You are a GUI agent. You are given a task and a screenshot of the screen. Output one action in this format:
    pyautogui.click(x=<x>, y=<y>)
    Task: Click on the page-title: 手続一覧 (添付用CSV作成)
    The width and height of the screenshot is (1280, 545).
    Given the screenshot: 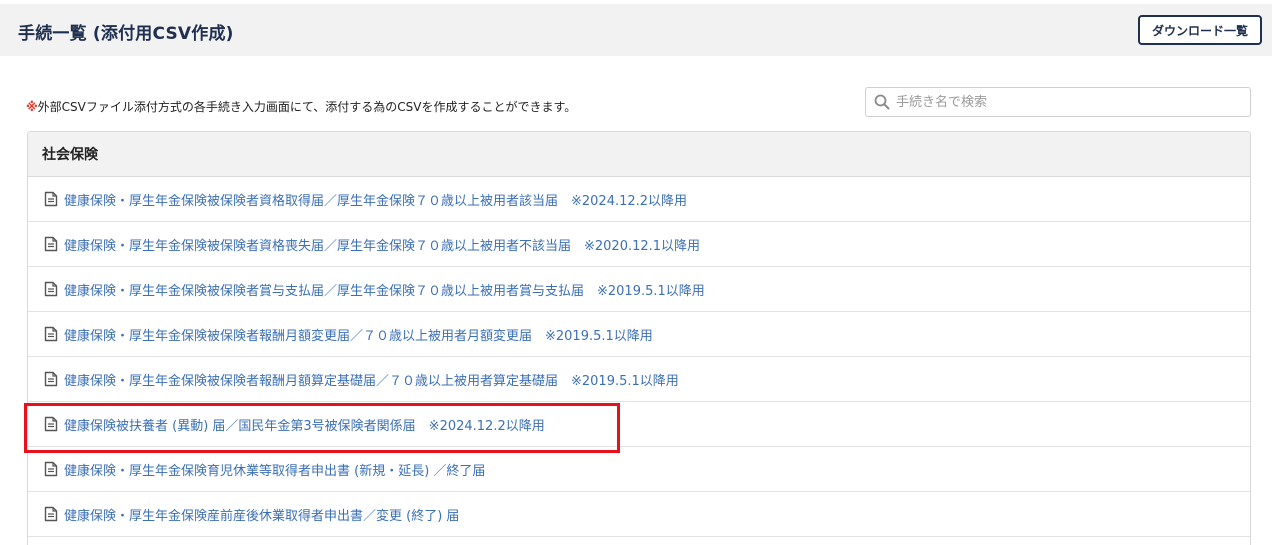 What is the action you would take?
    pyautogui.click(x=126, y=34)
    